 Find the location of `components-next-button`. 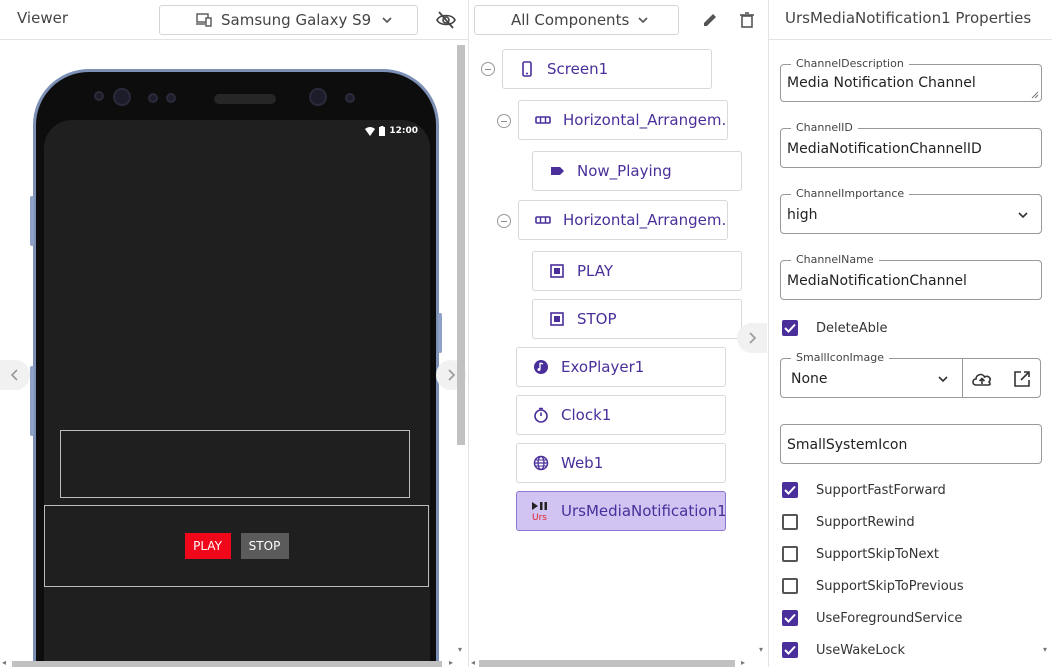

components-next-button is located at coordinates (752, 338).